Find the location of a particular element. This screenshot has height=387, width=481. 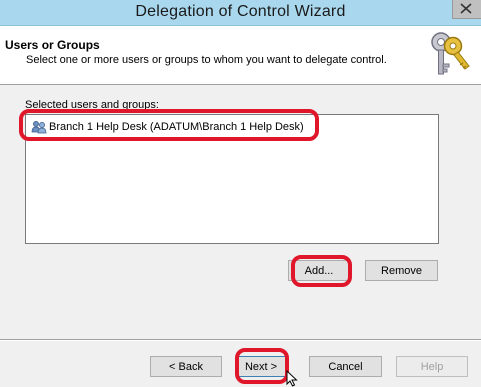

title-bar: Delegation of Control Wizard is located at coordinates (240, 13).